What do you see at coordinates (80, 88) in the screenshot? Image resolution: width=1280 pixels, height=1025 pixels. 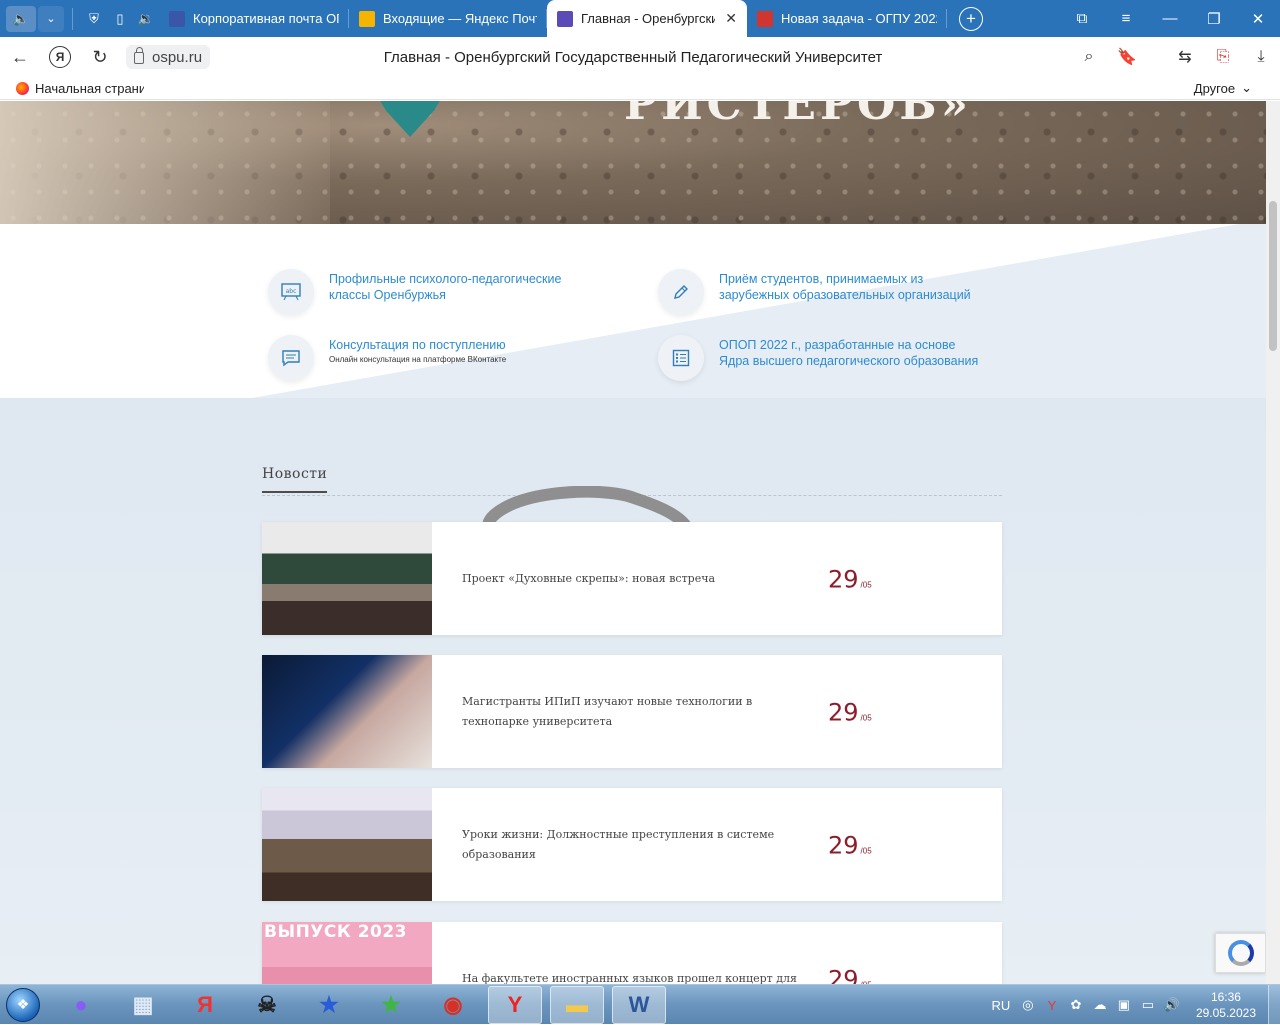 I see `bookmark-home: Начальная страница` at bounding box center [80, 88].